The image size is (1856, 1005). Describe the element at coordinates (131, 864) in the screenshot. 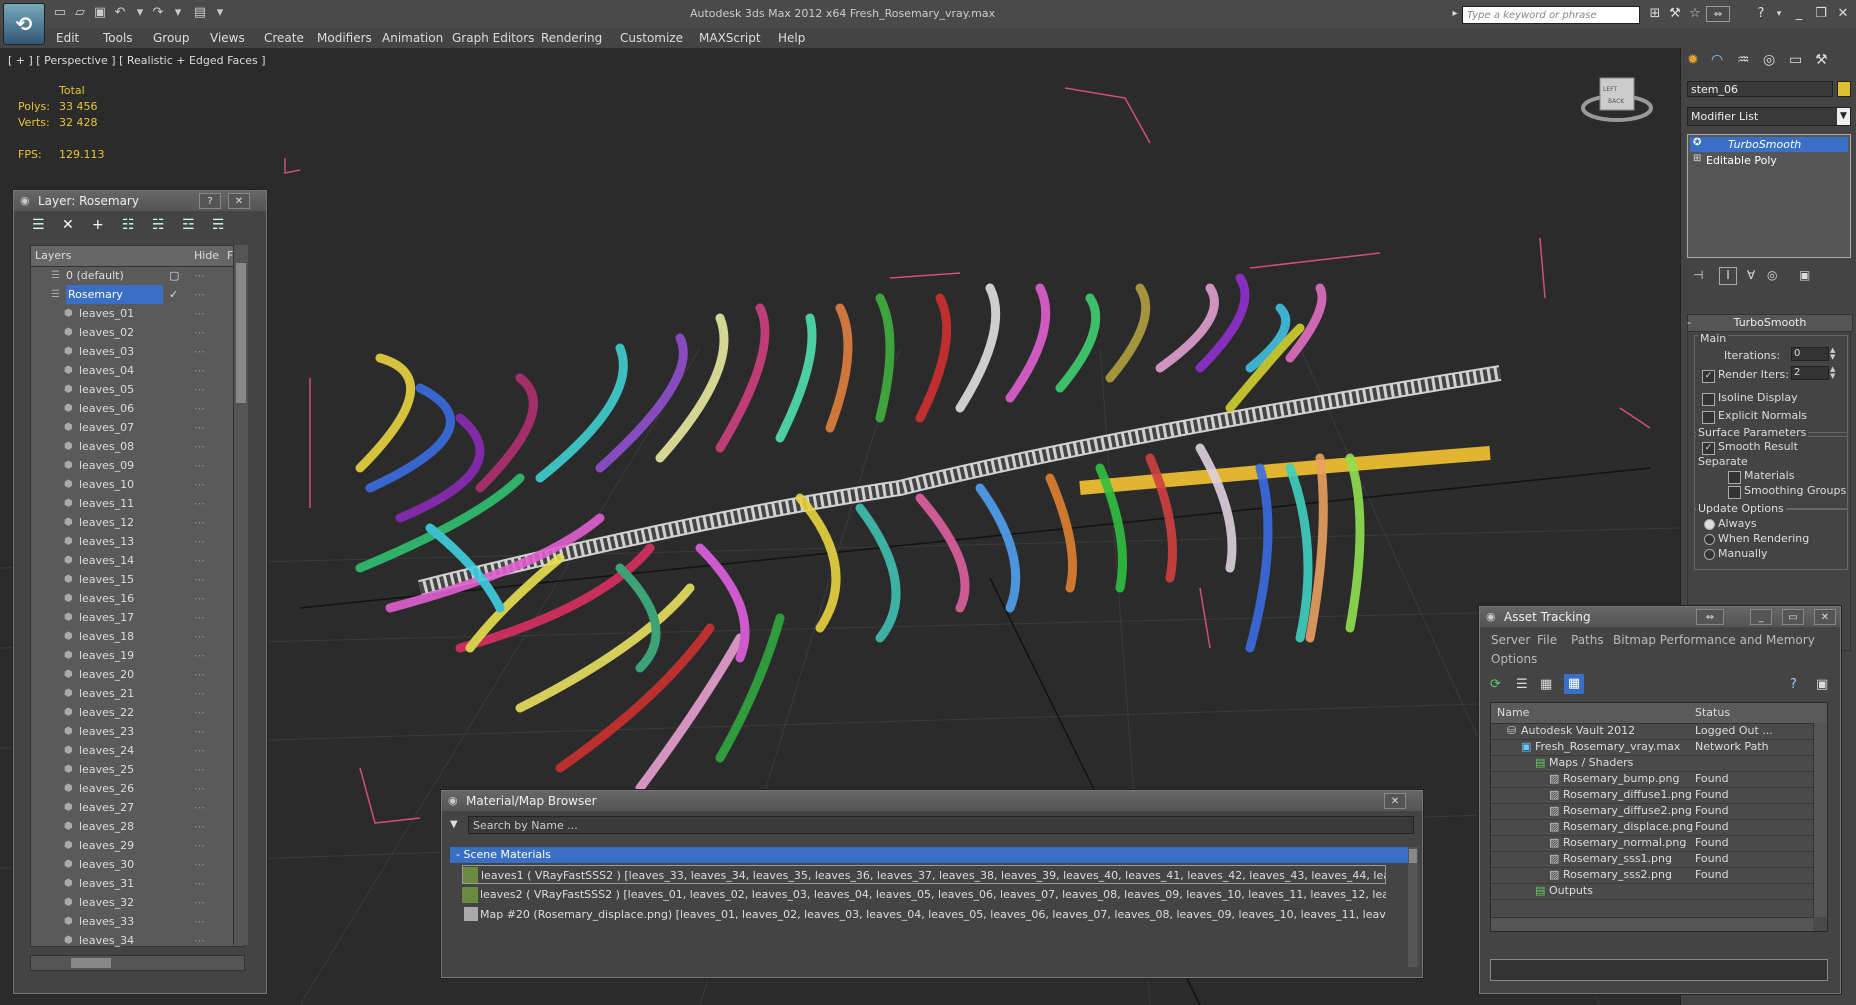

I see `layer-row: ⬢ leaves_30 ⋯` at that location.